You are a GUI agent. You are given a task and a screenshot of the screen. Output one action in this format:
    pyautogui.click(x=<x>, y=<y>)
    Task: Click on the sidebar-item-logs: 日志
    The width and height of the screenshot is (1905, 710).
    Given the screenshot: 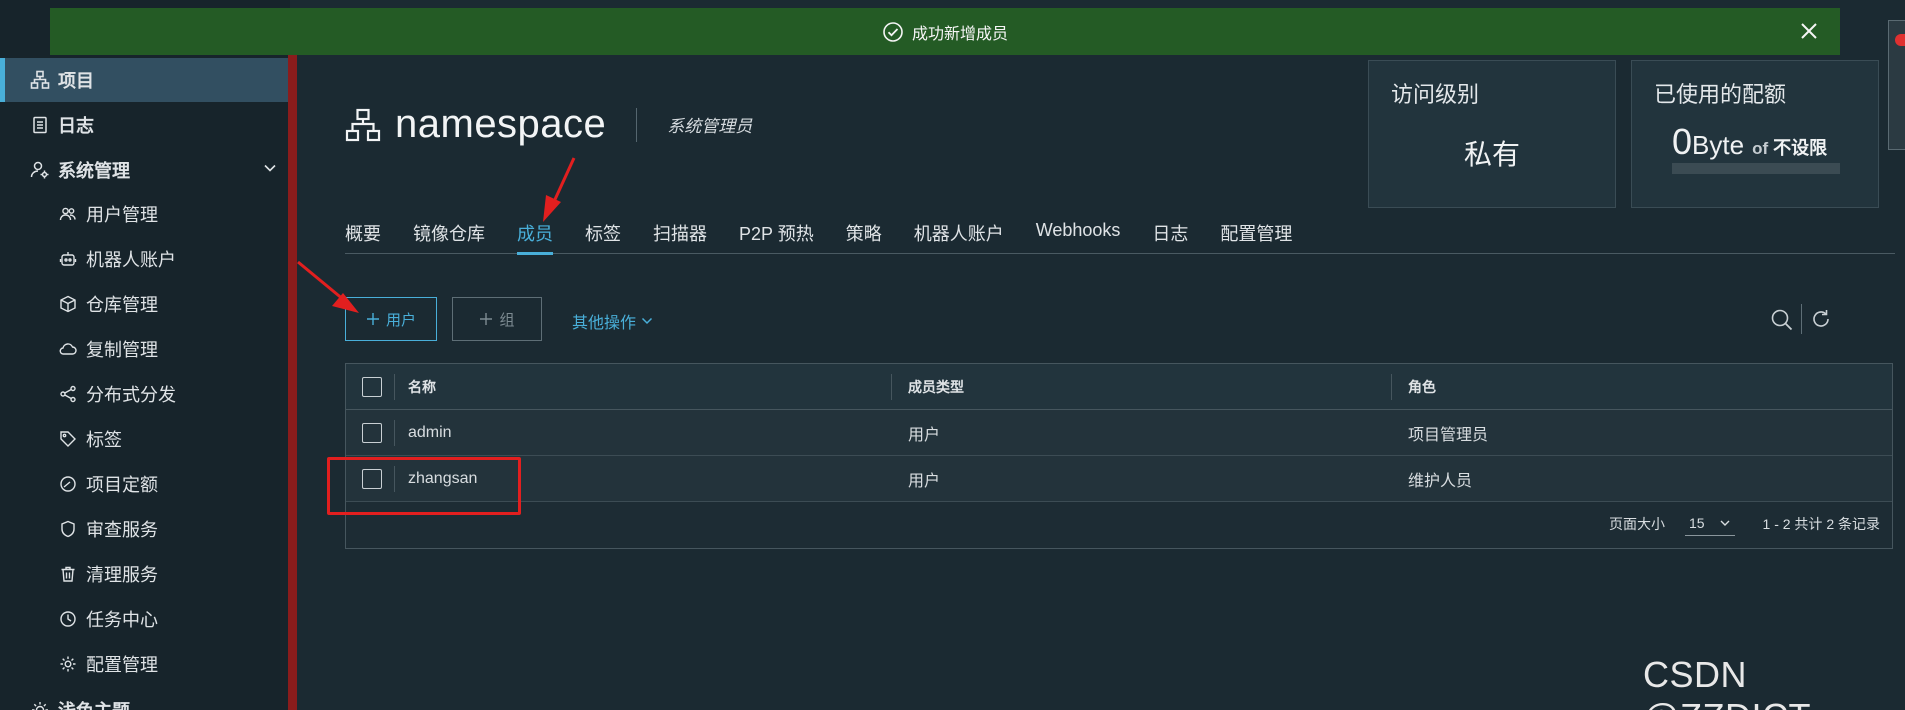 What is the action you would take?
    pyautogui.click(x=62, y=125)
    